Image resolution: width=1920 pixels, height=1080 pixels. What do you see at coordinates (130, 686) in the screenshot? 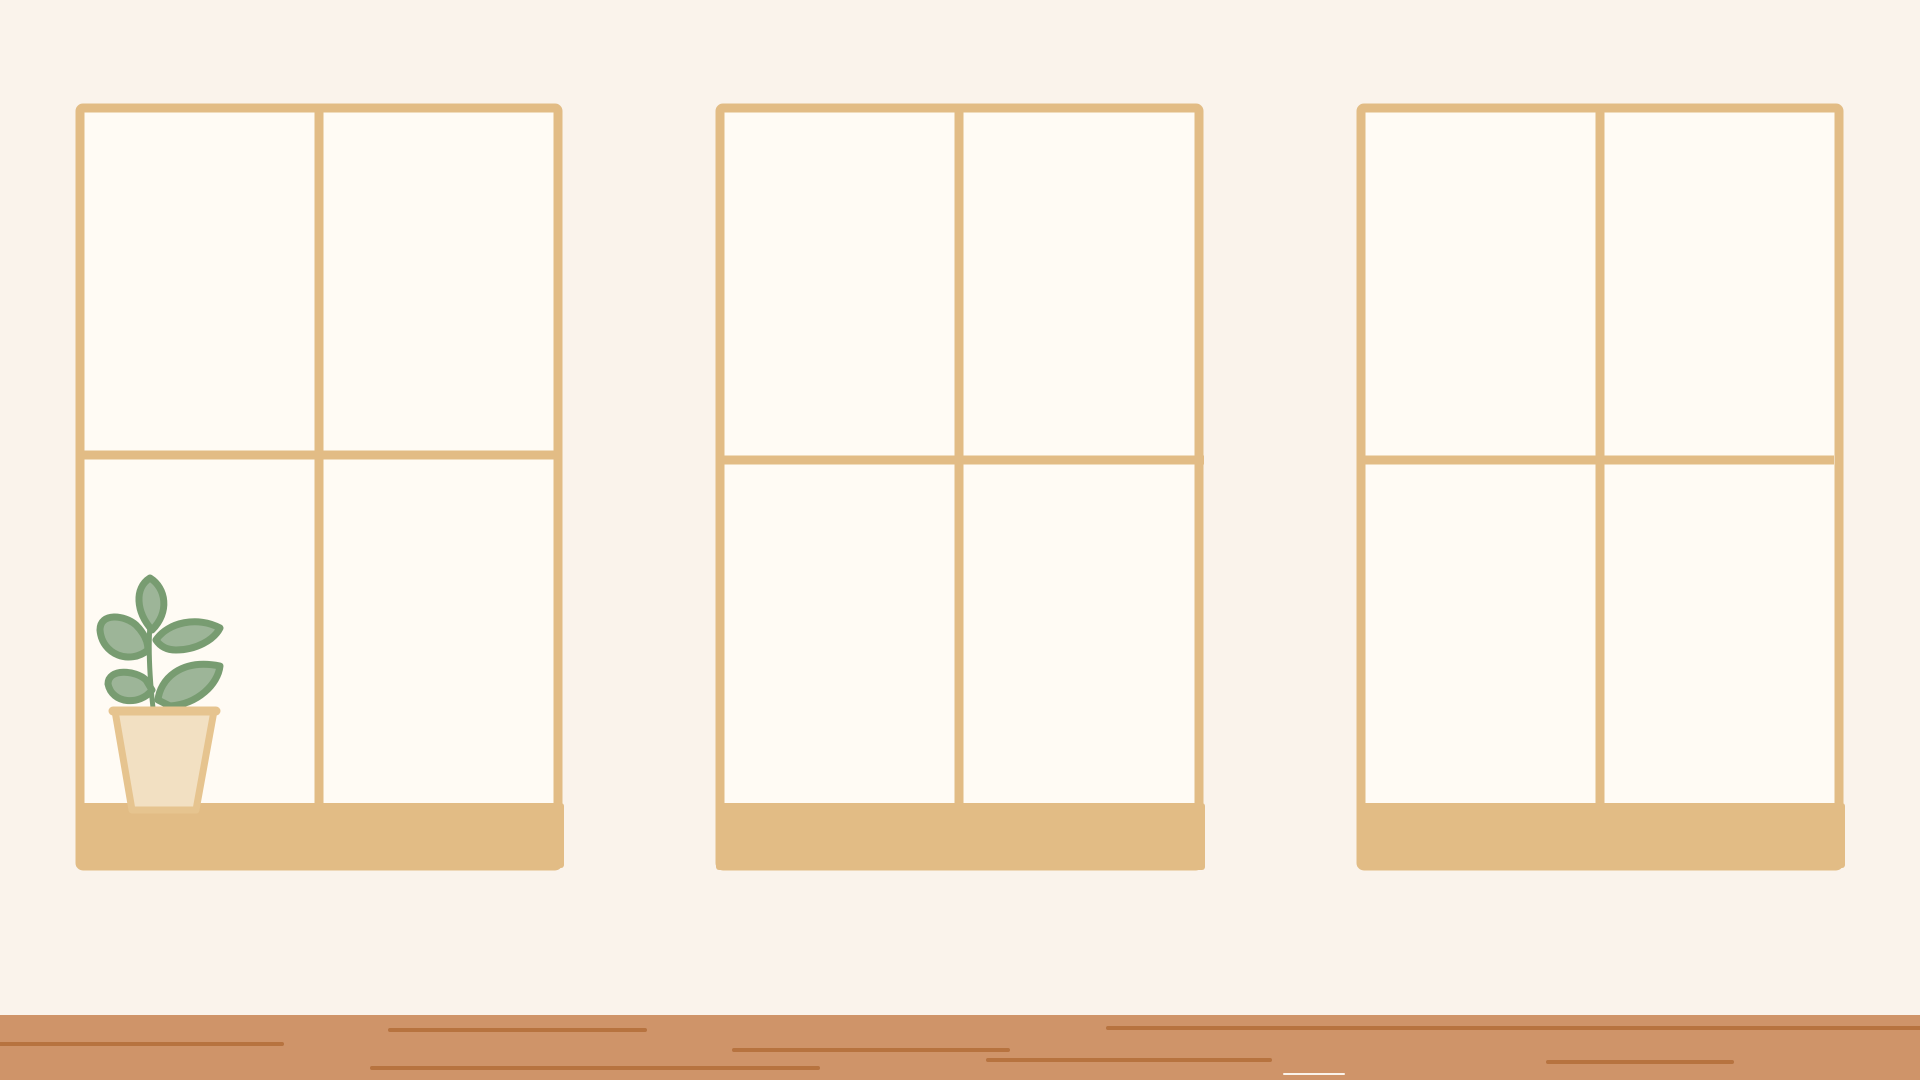
I see `plant-leaf-lower-left` at bounding box center [130, 686].